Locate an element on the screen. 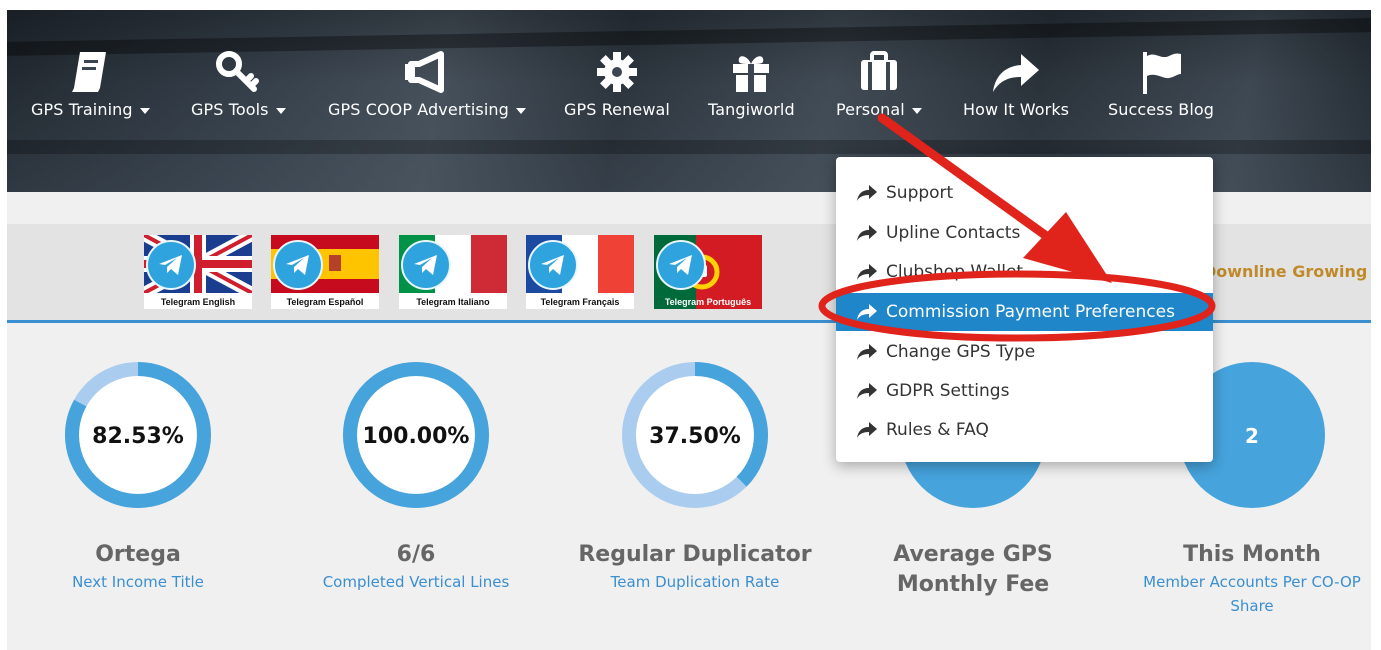 This screenshot has width=1381, height=650. stat-income-title: 82.53% Ortega Next Income Title is located at coordinates (138, 477).